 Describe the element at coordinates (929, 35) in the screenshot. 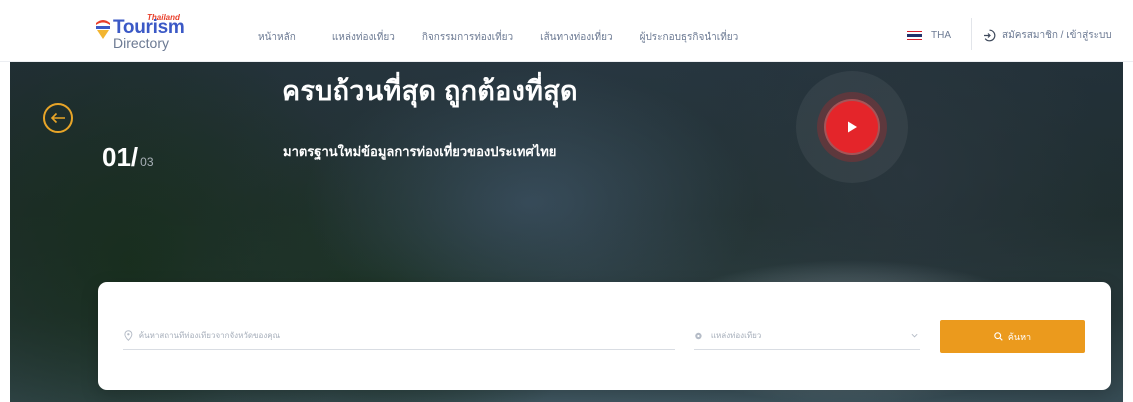

I see `language-selector: THA` at that location.